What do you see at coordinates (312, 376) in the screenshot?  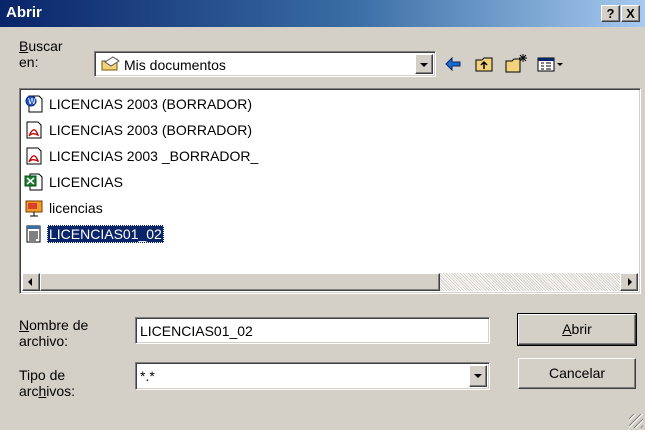 I see `filetype-select: *.*` at bounding box center [312, 376].